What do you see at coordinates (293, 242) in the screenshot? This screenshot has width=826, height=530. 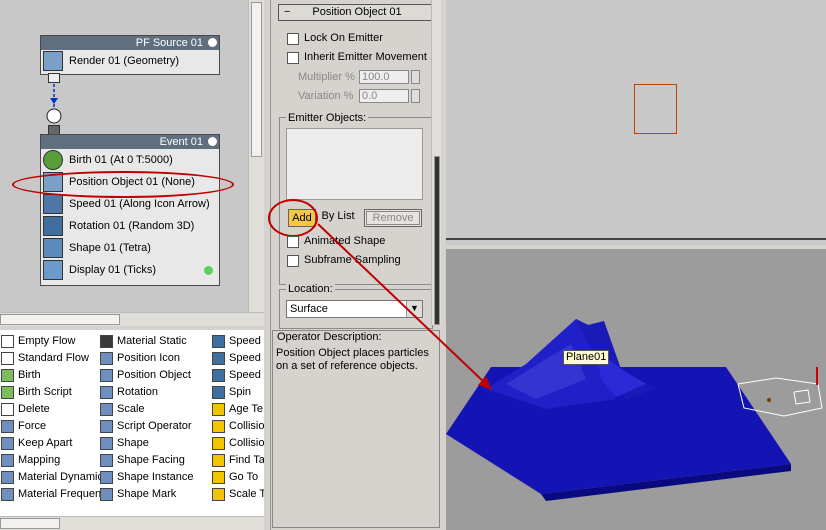 I see `animated-shape-checkbox` at bounding box center [293, 242].